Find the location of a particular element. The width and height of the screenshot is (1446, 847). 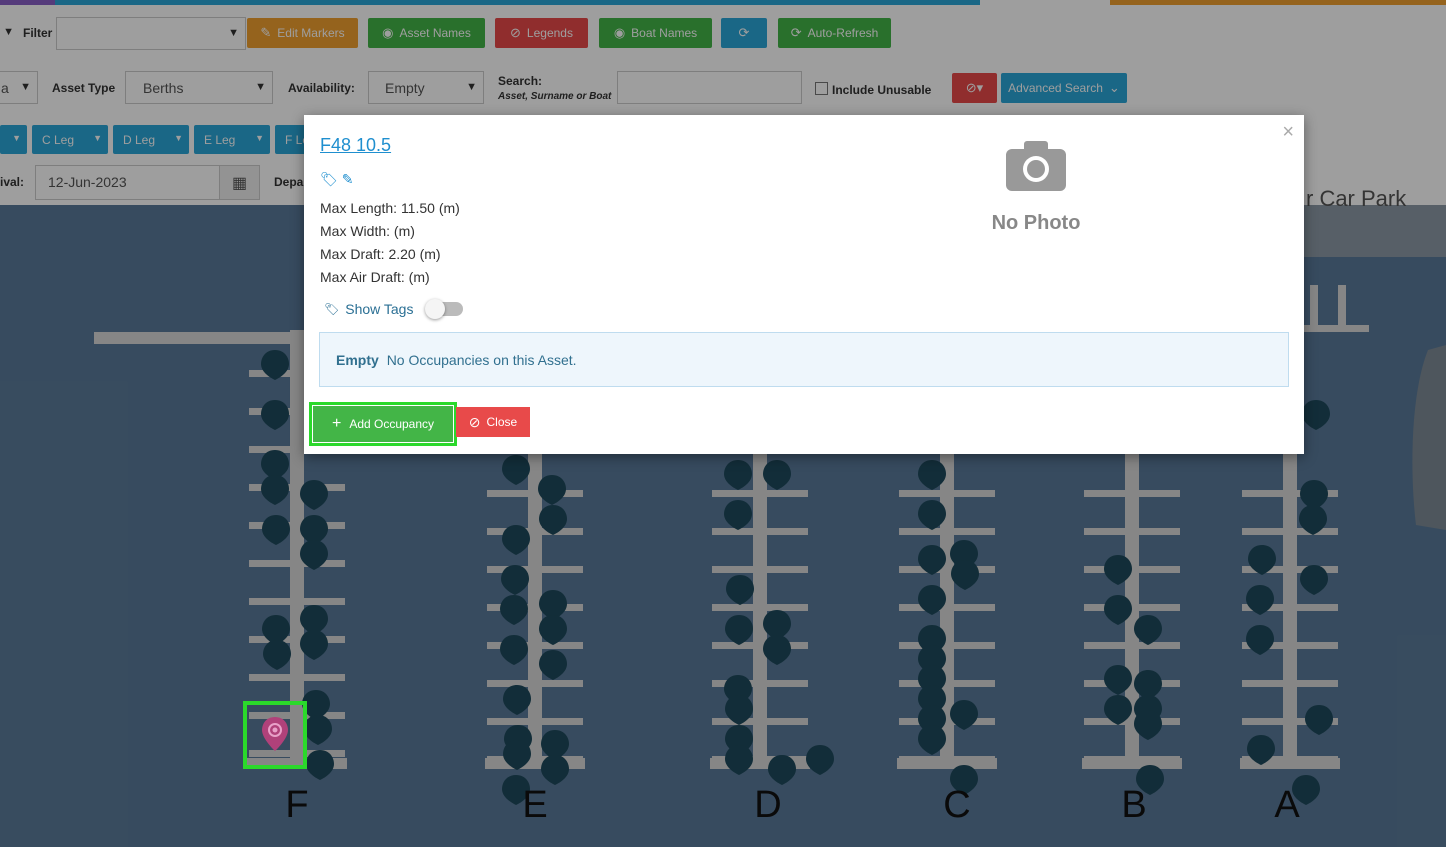

asset-title-link: F48 10.5 is located at coordinates (355, 145).